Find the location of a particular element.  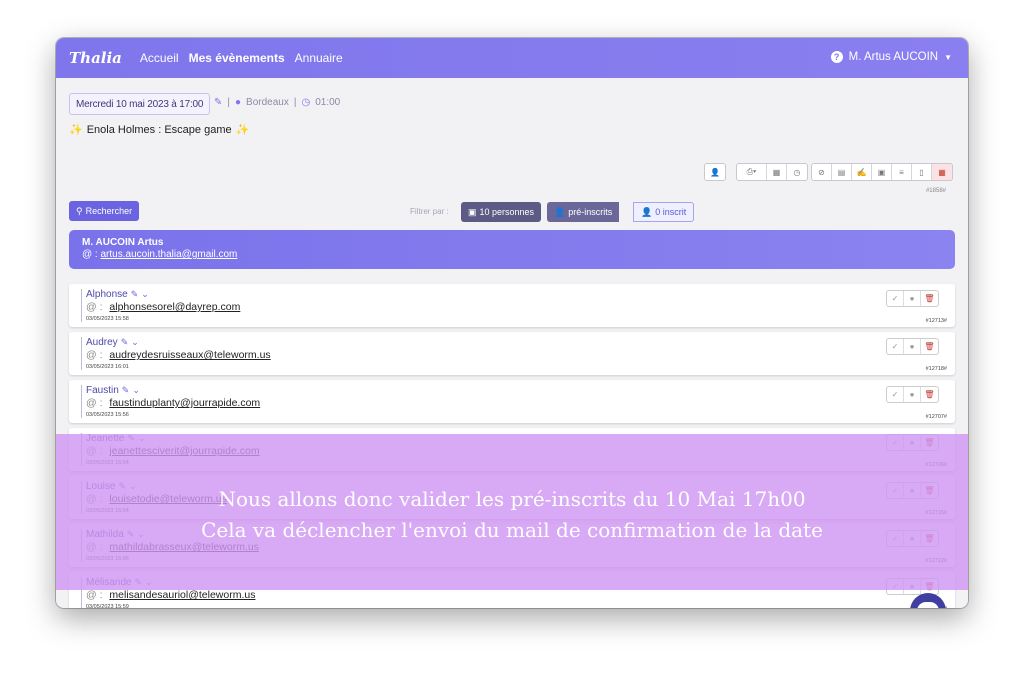

participant-date: 03/05/2023 15:59 is located at coordinates (107, 606).